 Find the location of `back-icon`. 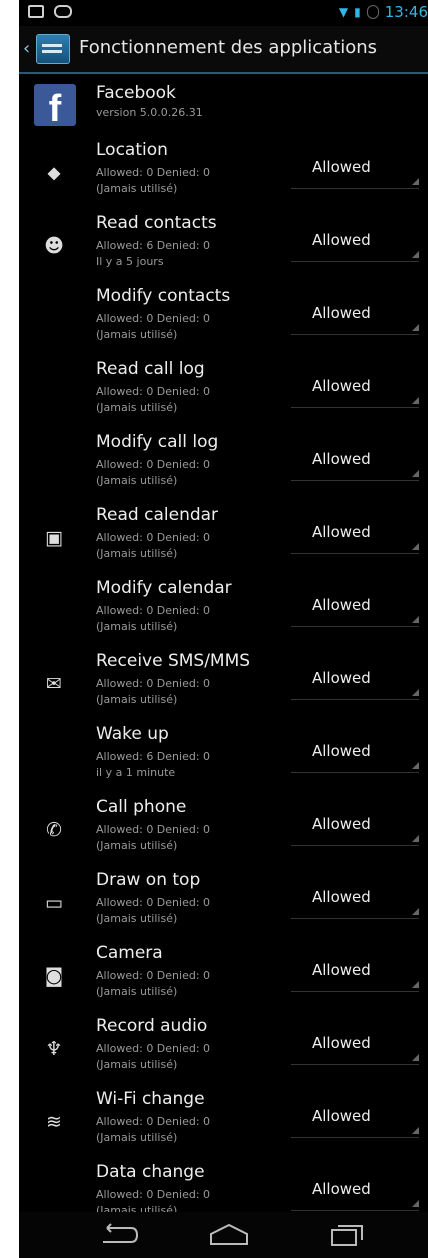

back-icon is located at coordinates (117, 1235).